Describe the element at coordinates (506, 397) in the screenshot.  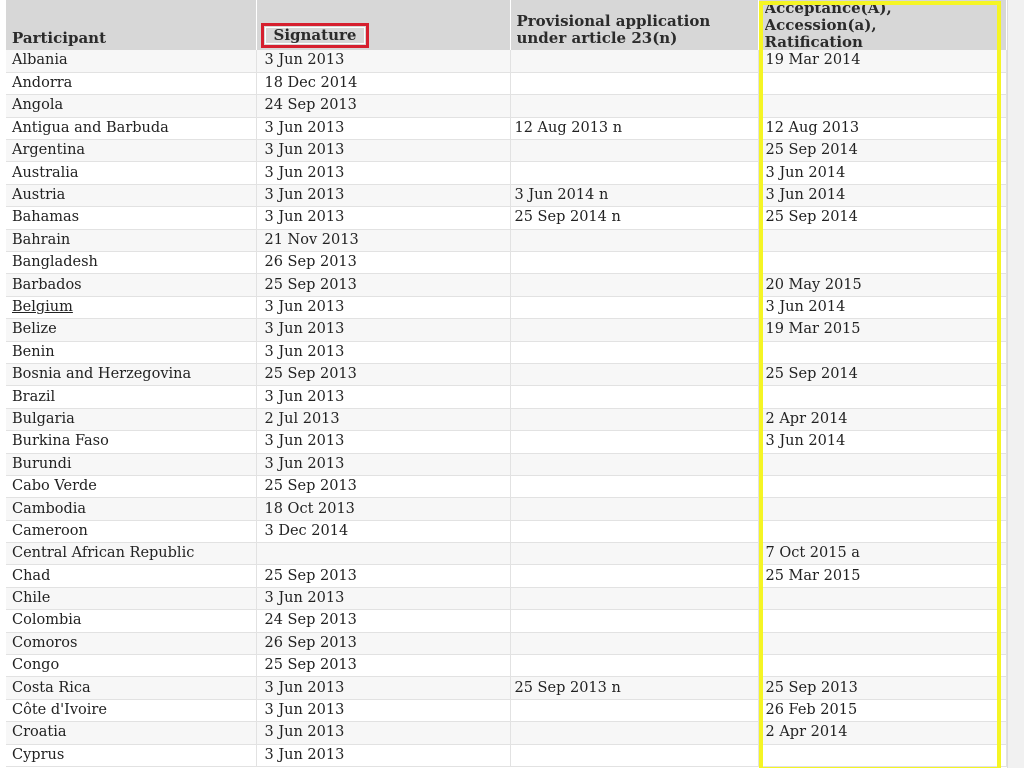
I see `table-row: Brazil 3 Jun 2013` at that location.